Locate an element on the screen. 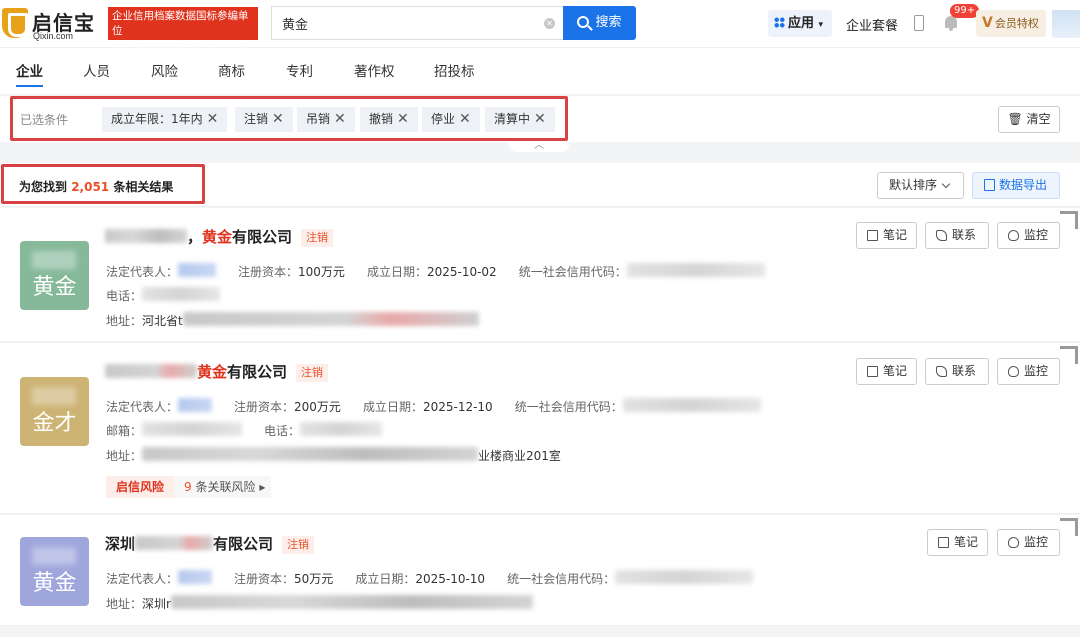 The width and height of the screenshot is (1080, 637). tab-bidding: 招投标 is located at coordinates (454, 70).